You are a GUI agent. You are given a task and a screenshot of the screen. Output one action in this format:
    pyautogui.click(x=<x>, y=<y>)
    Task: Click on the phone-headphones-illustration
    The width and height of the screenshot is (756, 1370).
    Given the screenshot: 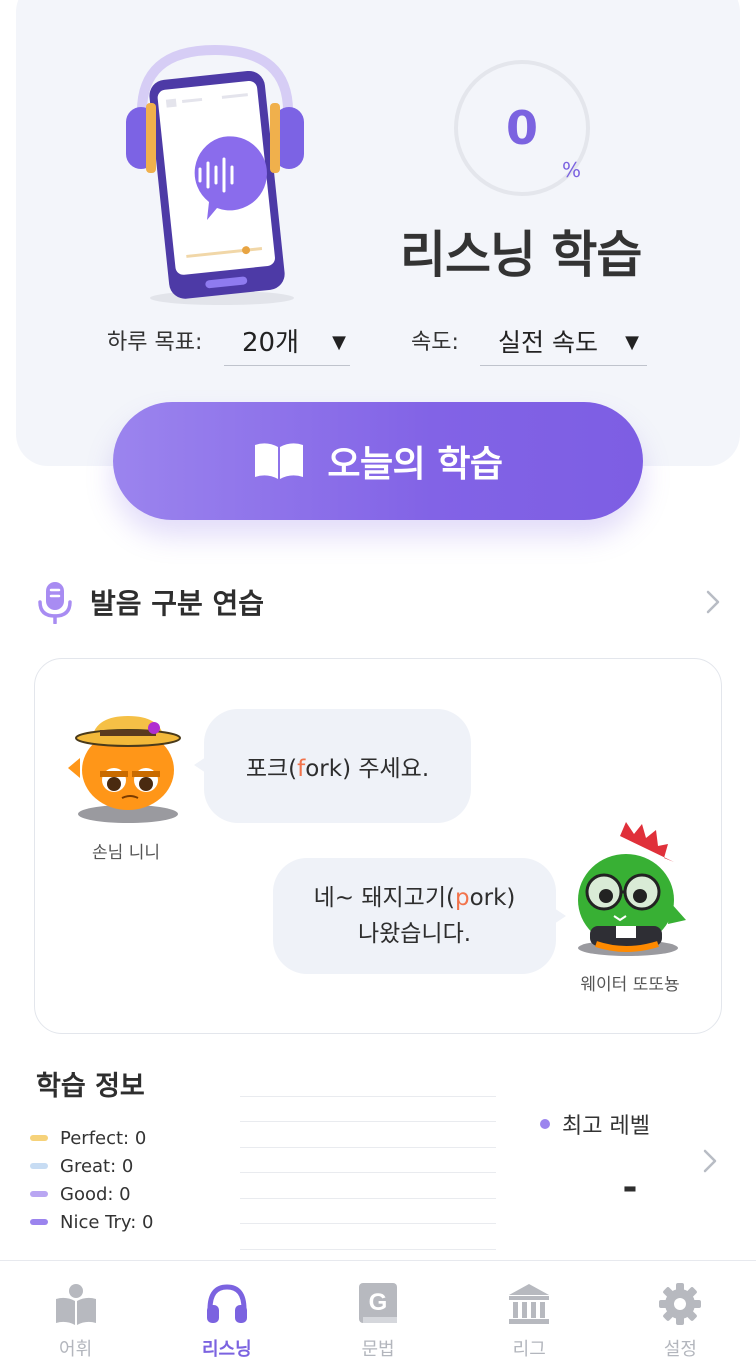 What is the action you would take?
    pyautogui.click(x=215, y=175)
    